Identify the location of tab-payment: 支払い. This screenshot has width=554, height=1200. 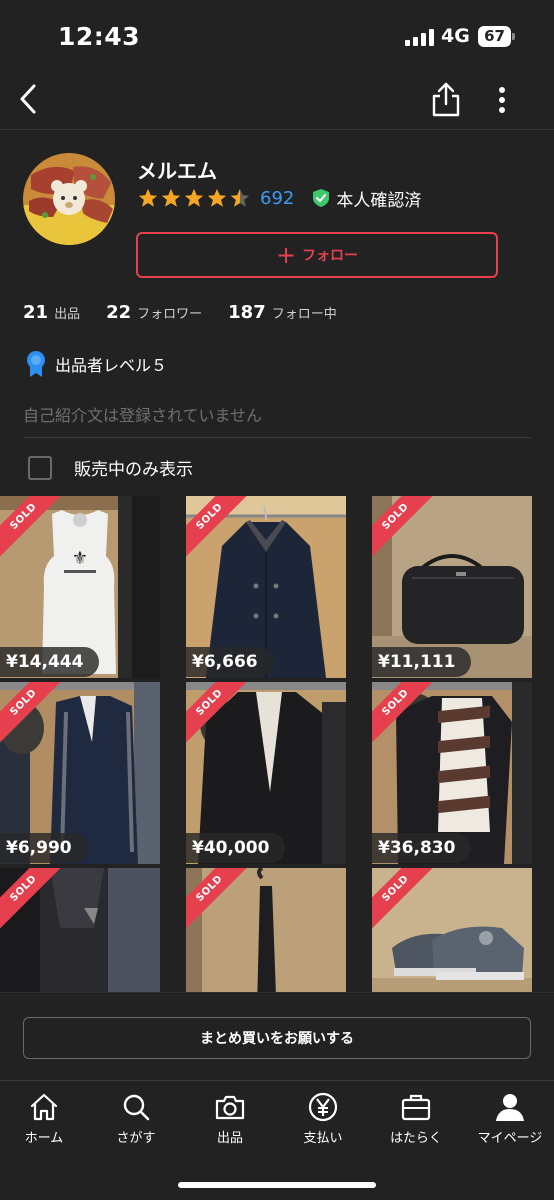
(323, 1121).